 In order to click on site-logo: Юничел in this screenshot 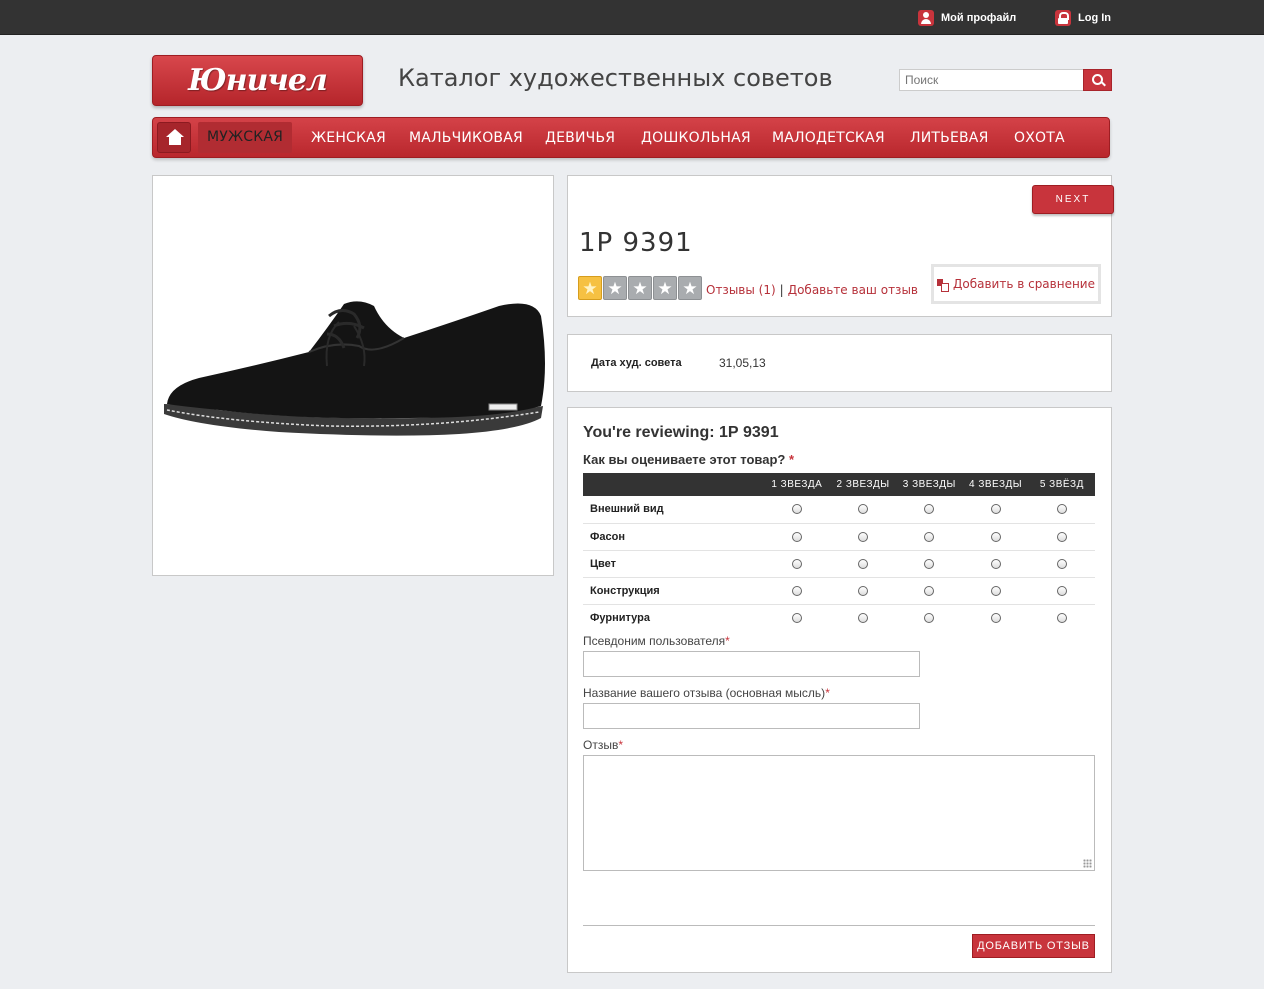, I will do `click(257, 80)`.